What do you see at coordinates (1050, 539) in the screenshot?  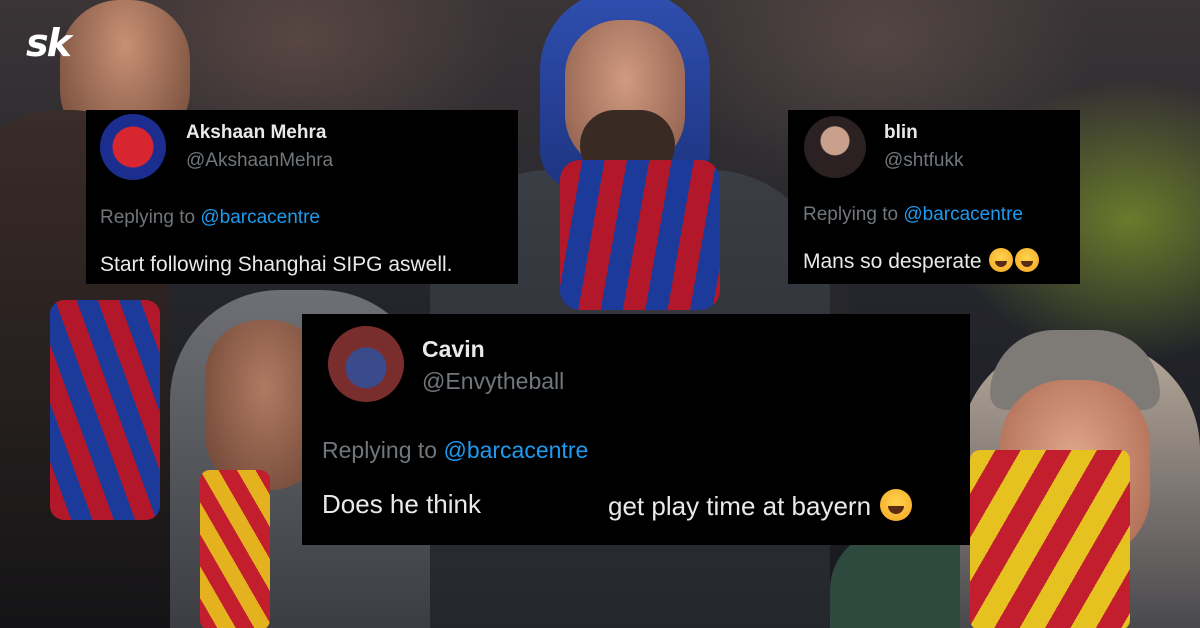 I see `fan-right-scarf` at bounding box center [1050, 539].